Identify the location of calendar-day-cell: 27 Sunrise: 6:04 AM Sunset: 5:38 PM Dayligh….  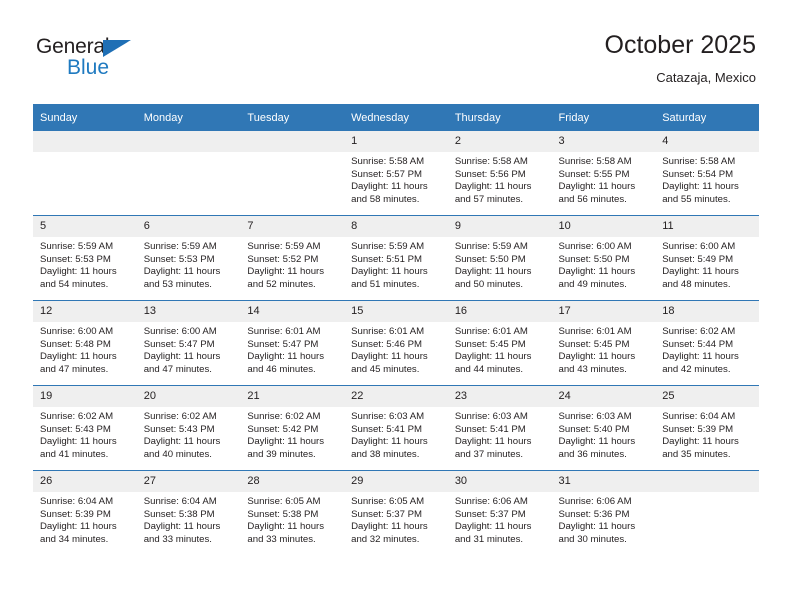
(188, 512).